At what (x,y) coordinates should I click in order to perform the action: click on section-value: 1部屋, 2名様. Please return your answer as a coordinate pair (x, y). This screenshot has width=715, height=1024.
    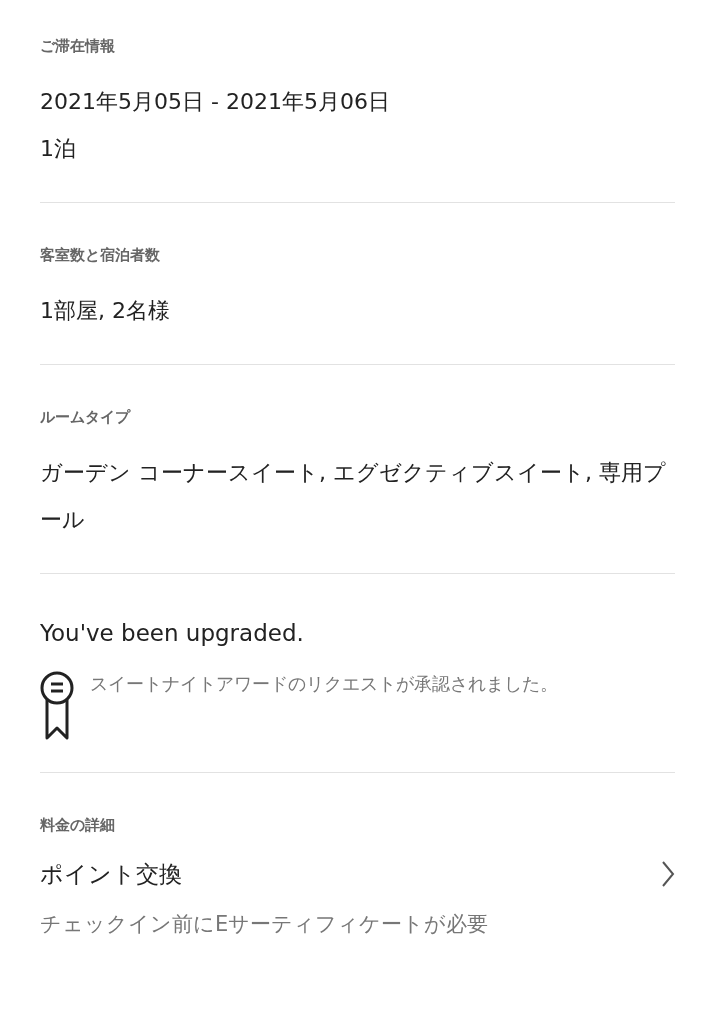
    Looking at the image, I should click on (105, 311).